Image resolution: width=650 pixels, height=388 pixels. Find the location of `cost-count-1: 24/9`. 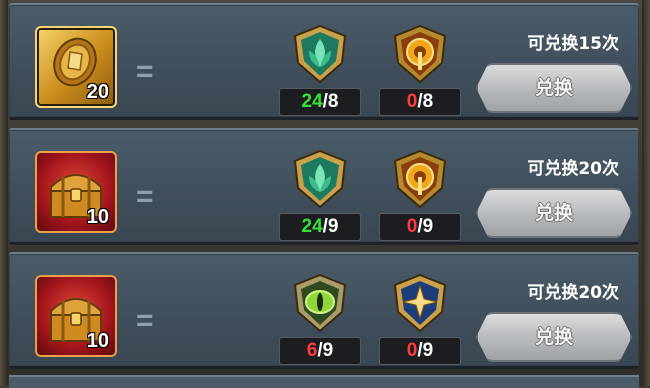

cost-count-1: 24/9 is located at coordinates (320, 227).